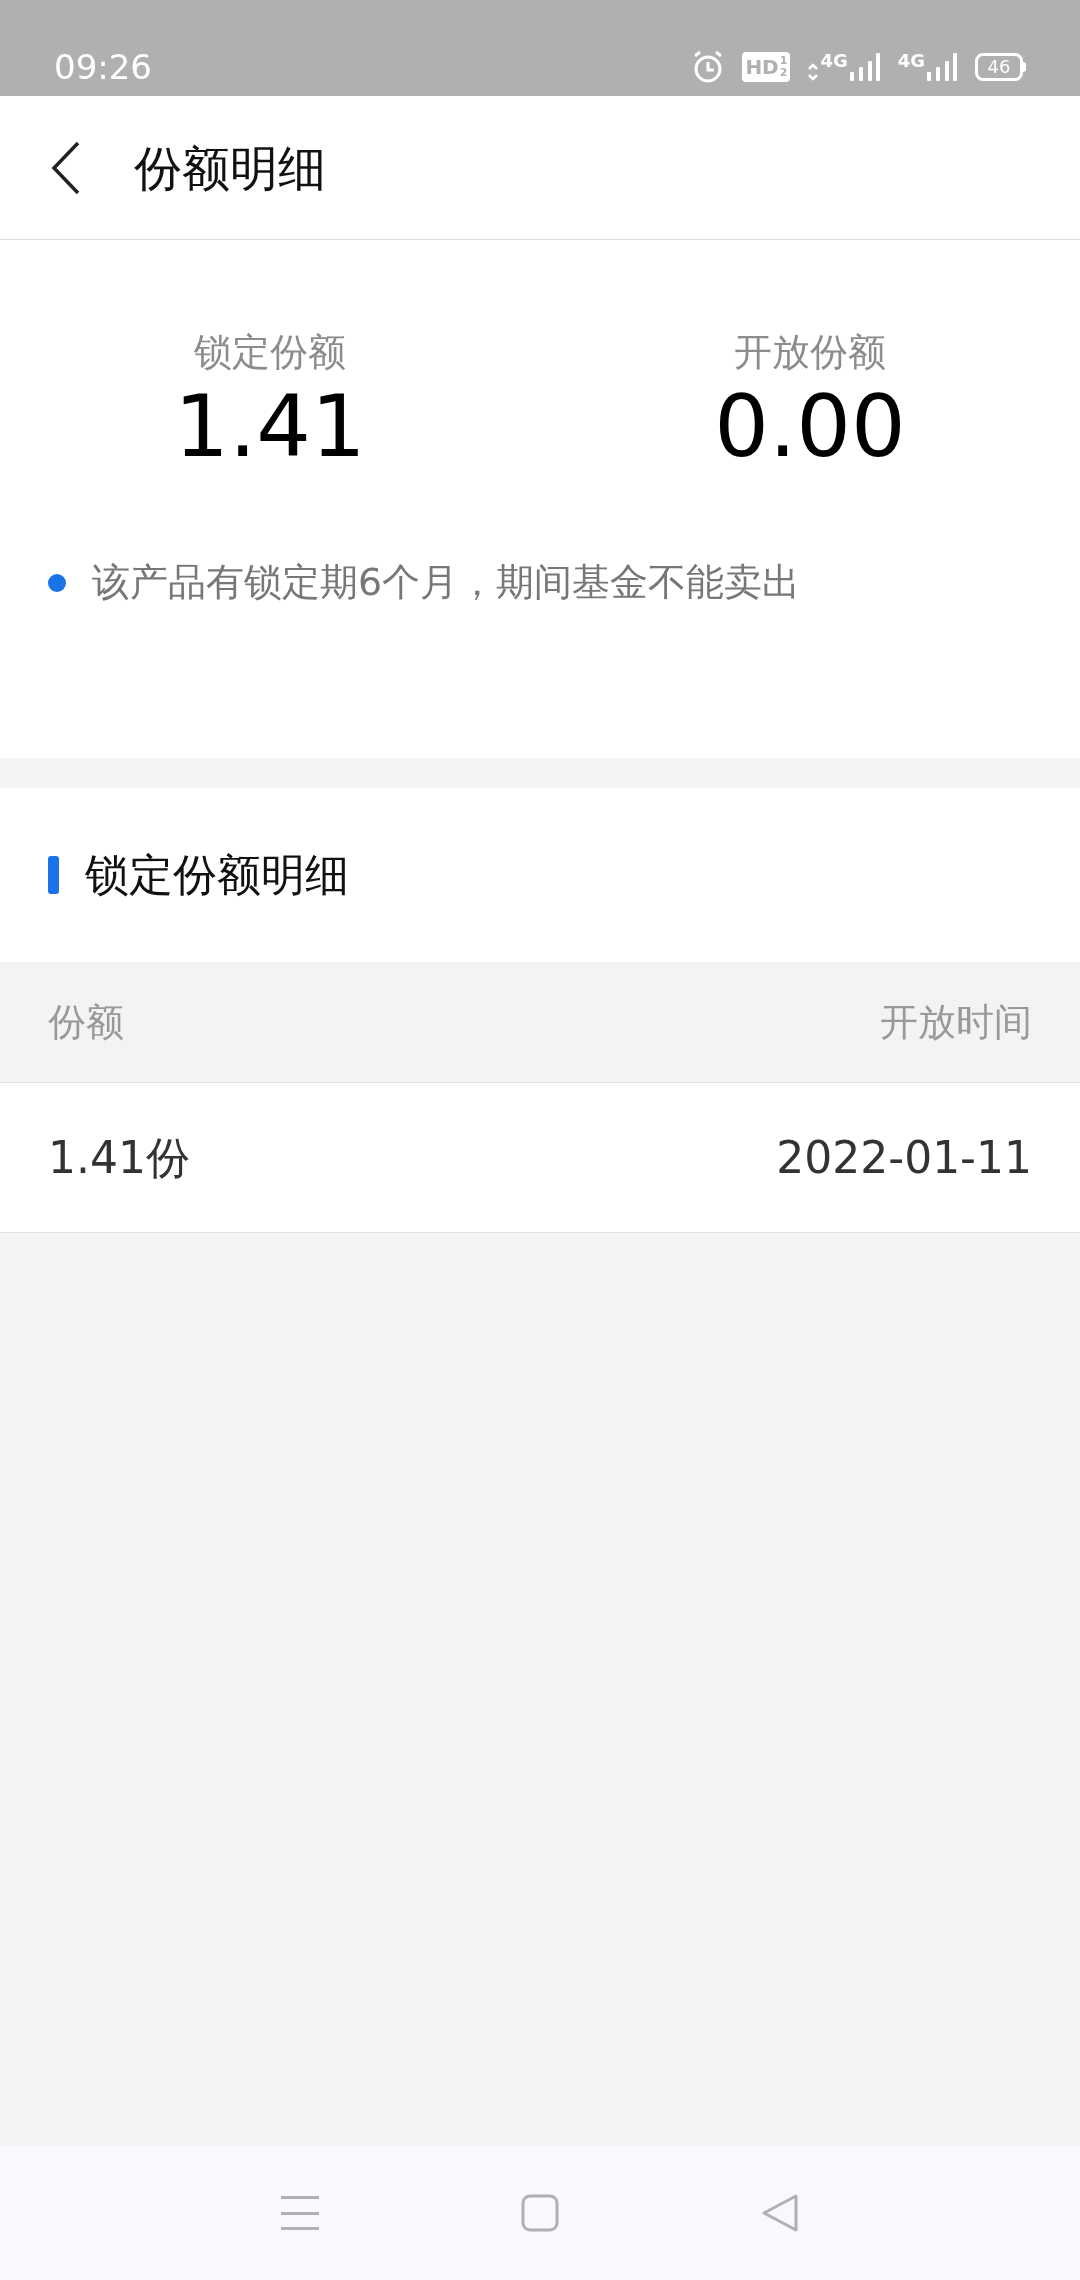  Describe the element at coordinates (540, 2213) in the screenshot. I see `home-icon` at that location.